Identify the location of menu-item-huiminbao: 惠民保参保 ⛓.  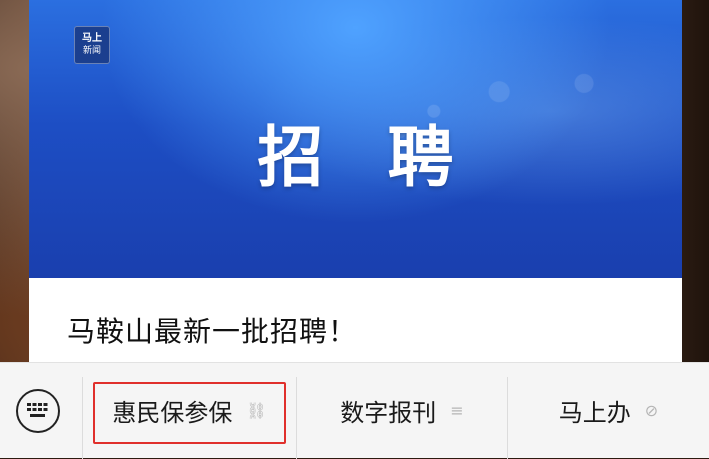
(189, 410).